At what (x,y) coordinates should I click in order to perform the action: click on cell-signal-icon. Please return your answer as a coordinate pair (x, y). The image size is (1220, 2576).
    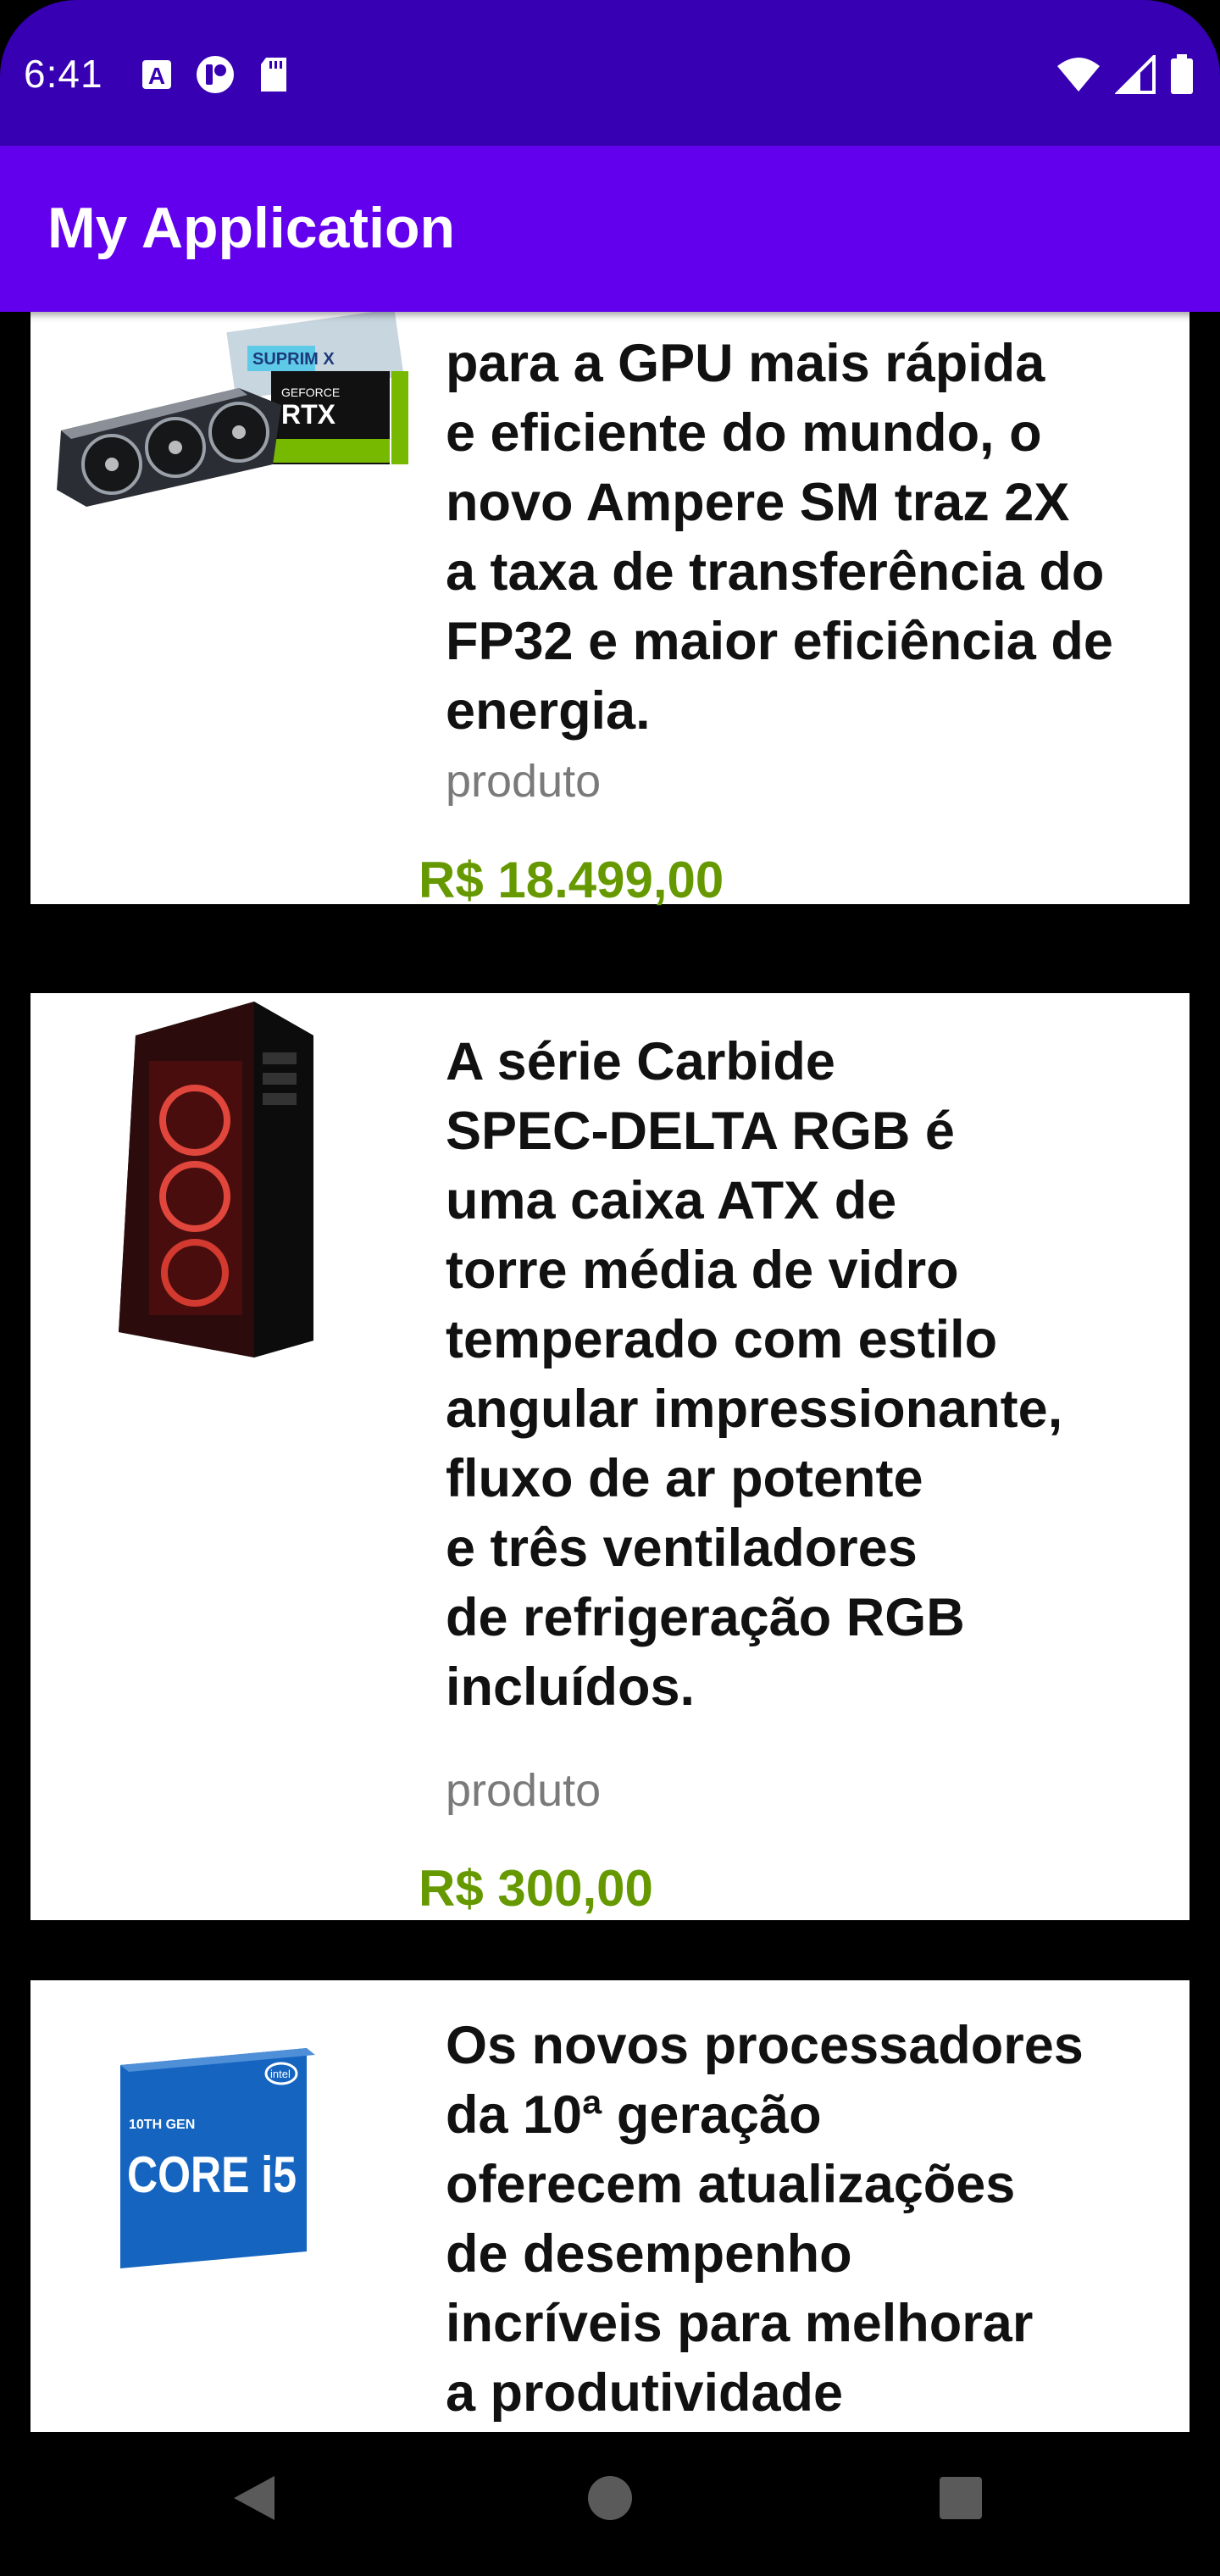
    Looking at the image, I should click on (1135, 75).